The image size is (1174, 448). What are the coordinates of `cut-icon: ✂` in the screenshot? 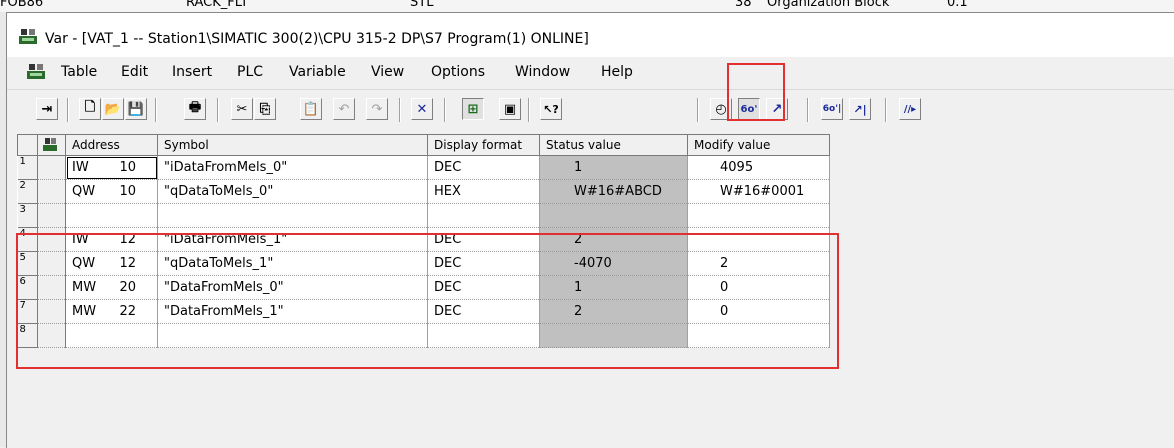 It's located at (242, 109).